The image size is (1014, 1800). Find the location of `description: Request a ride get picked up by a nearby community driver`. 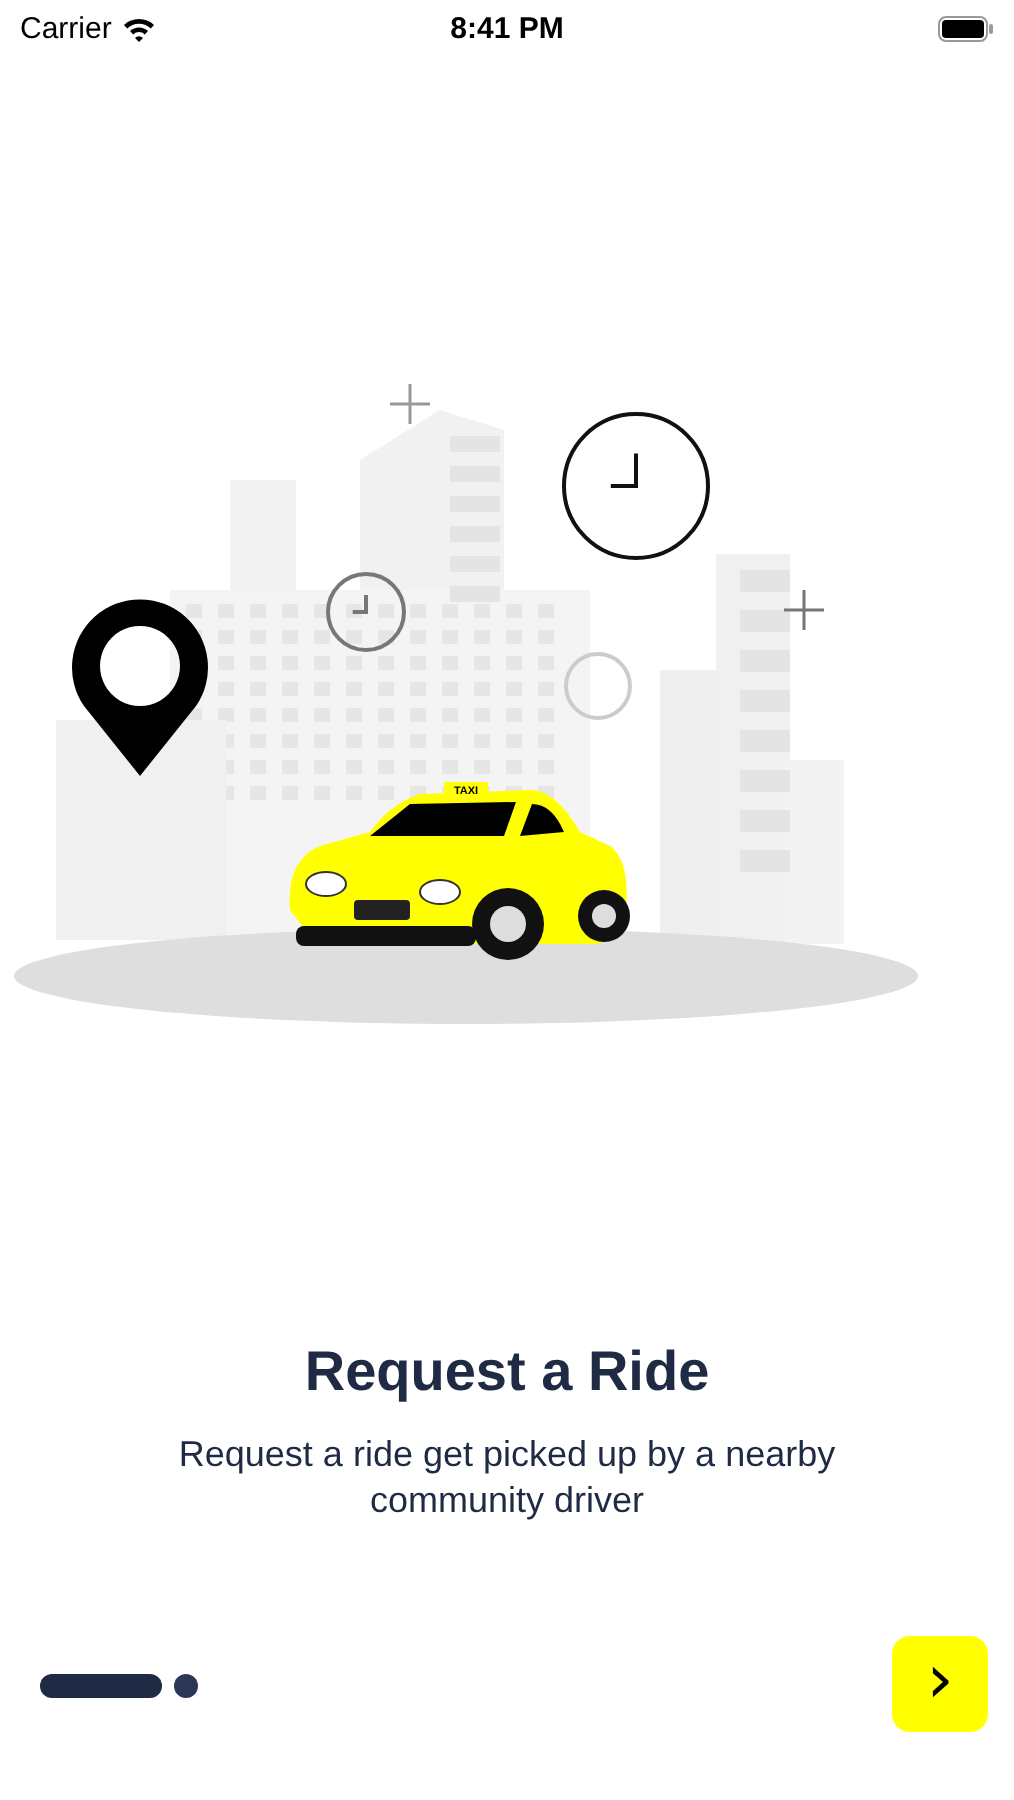

description: Request a ride get picked up by a nearby community driver is located at coordinates (507, 1478).